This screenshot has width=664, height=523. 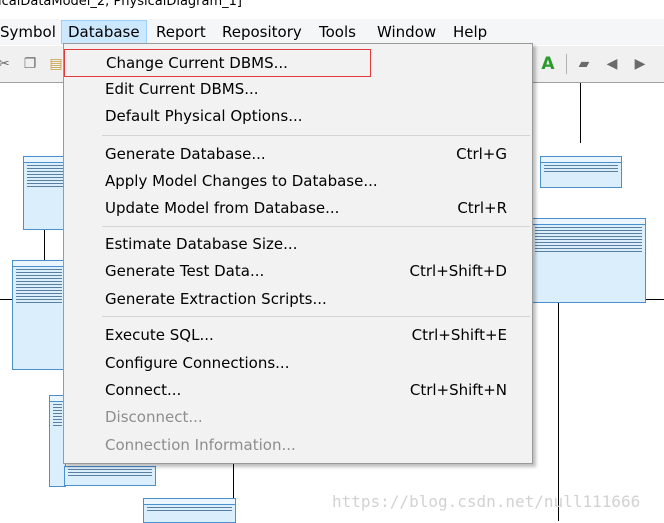 What do you see at coordinates (482, 208) in the screenshot?
I see `menu-item-shortcut: Ctrl+R` at bounding box center [482, 208].